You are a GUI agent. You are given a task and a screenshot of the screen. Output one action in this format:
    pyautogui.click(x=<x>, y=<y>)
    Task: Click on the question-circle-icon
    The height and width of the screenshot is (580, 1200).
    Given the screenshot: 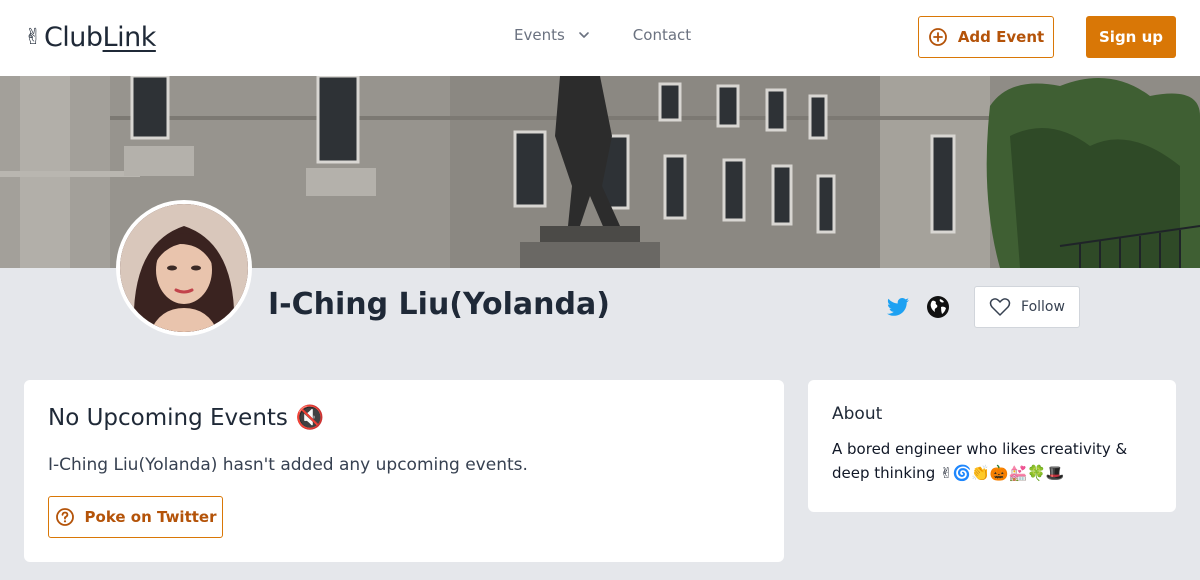 What is the action you would take?
    pyautogui.click(x=64, y=517)
    